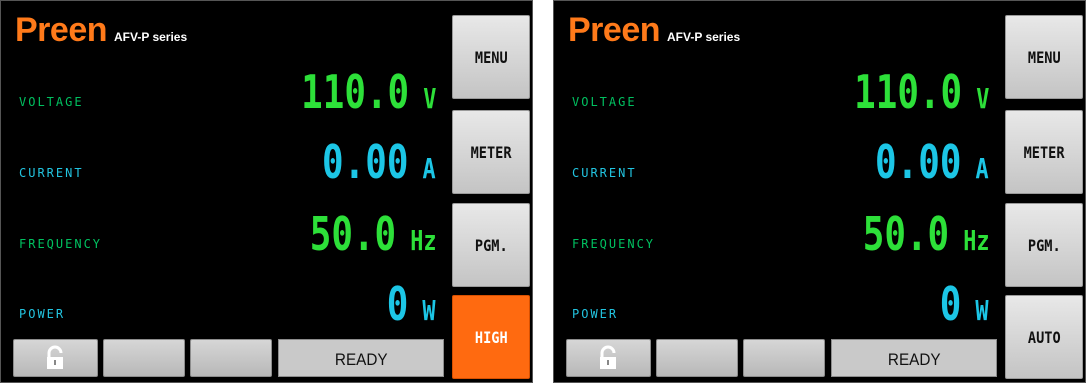 Image resolution: width=1086 pixels, height=385 pixels. I want to click on range-button-label: HIGH, so click(491, 337).